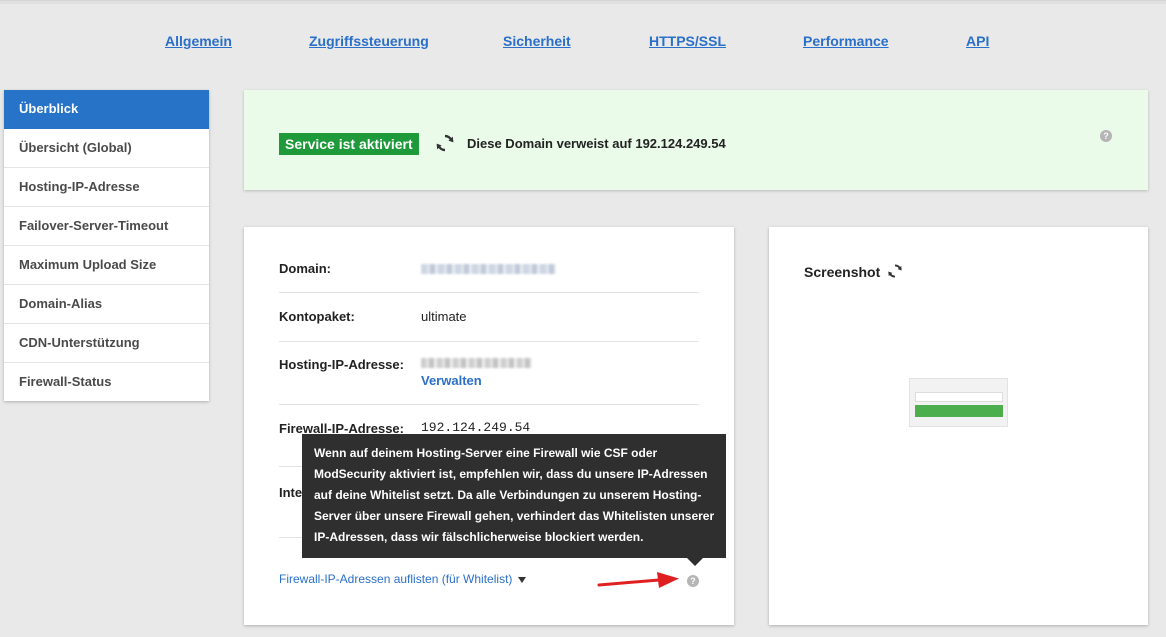 This screenshot has width=1166, height=637. What do you see at coordinates (537, 41) in the screenshot?
I see `nav-sicherheit: Sicherheit` at bounding box center [537, 41].